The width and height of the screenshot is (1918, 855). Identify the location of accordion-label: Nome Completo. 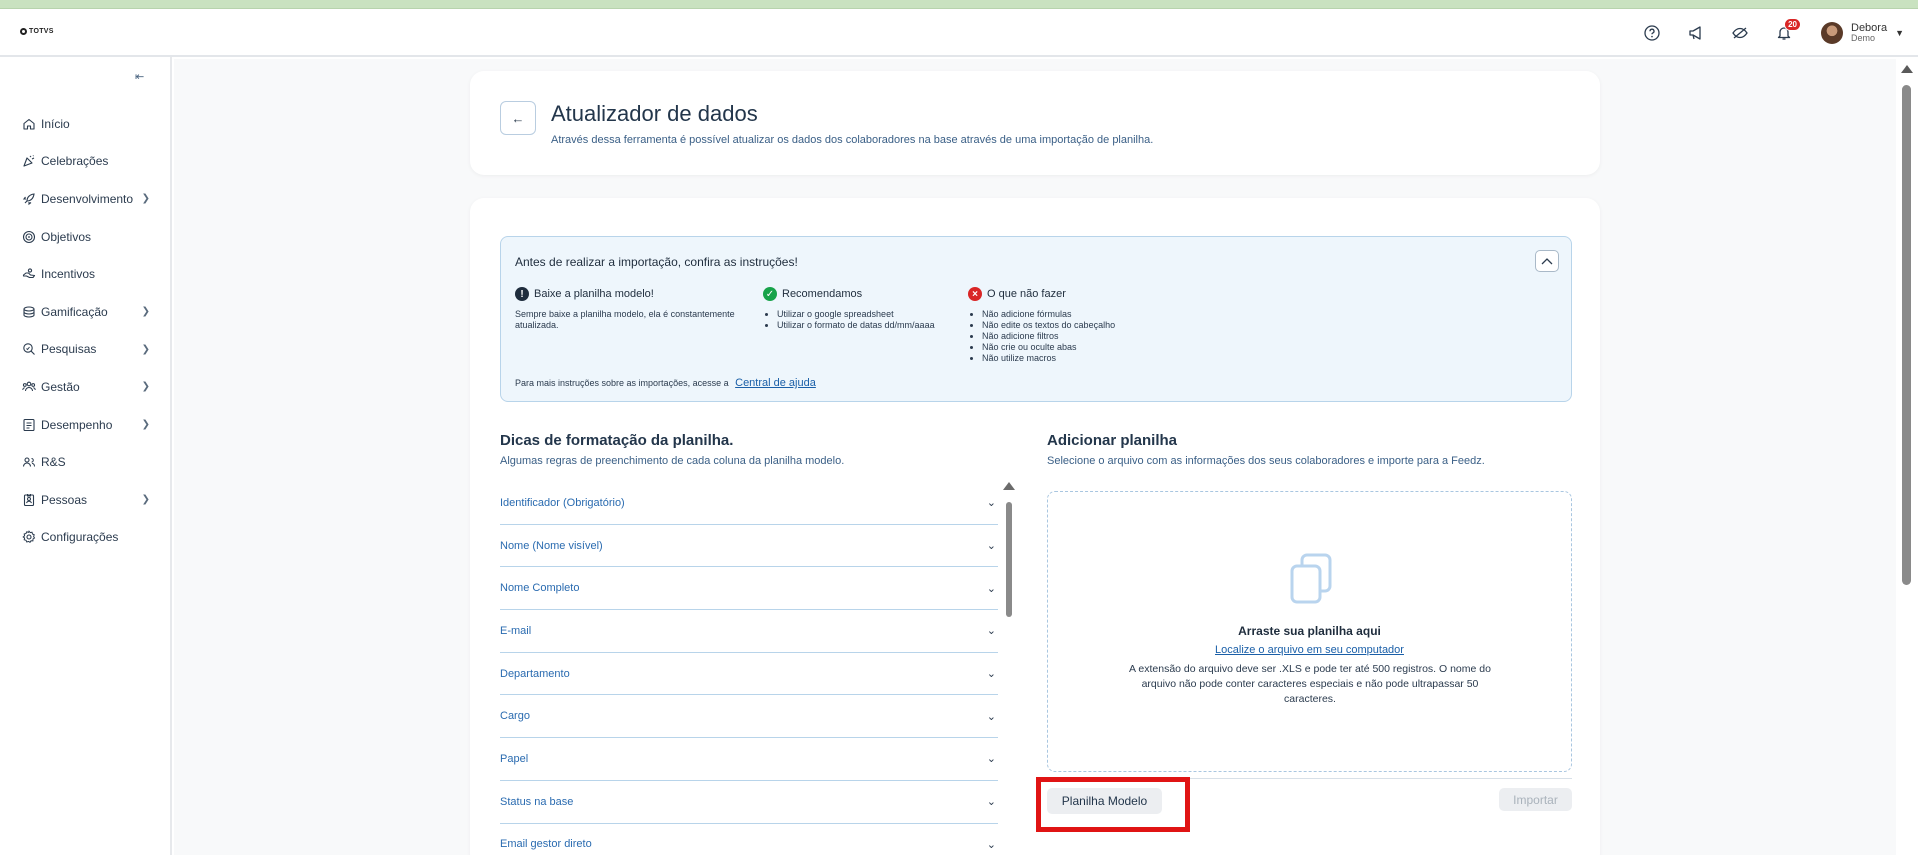
(540, 588).